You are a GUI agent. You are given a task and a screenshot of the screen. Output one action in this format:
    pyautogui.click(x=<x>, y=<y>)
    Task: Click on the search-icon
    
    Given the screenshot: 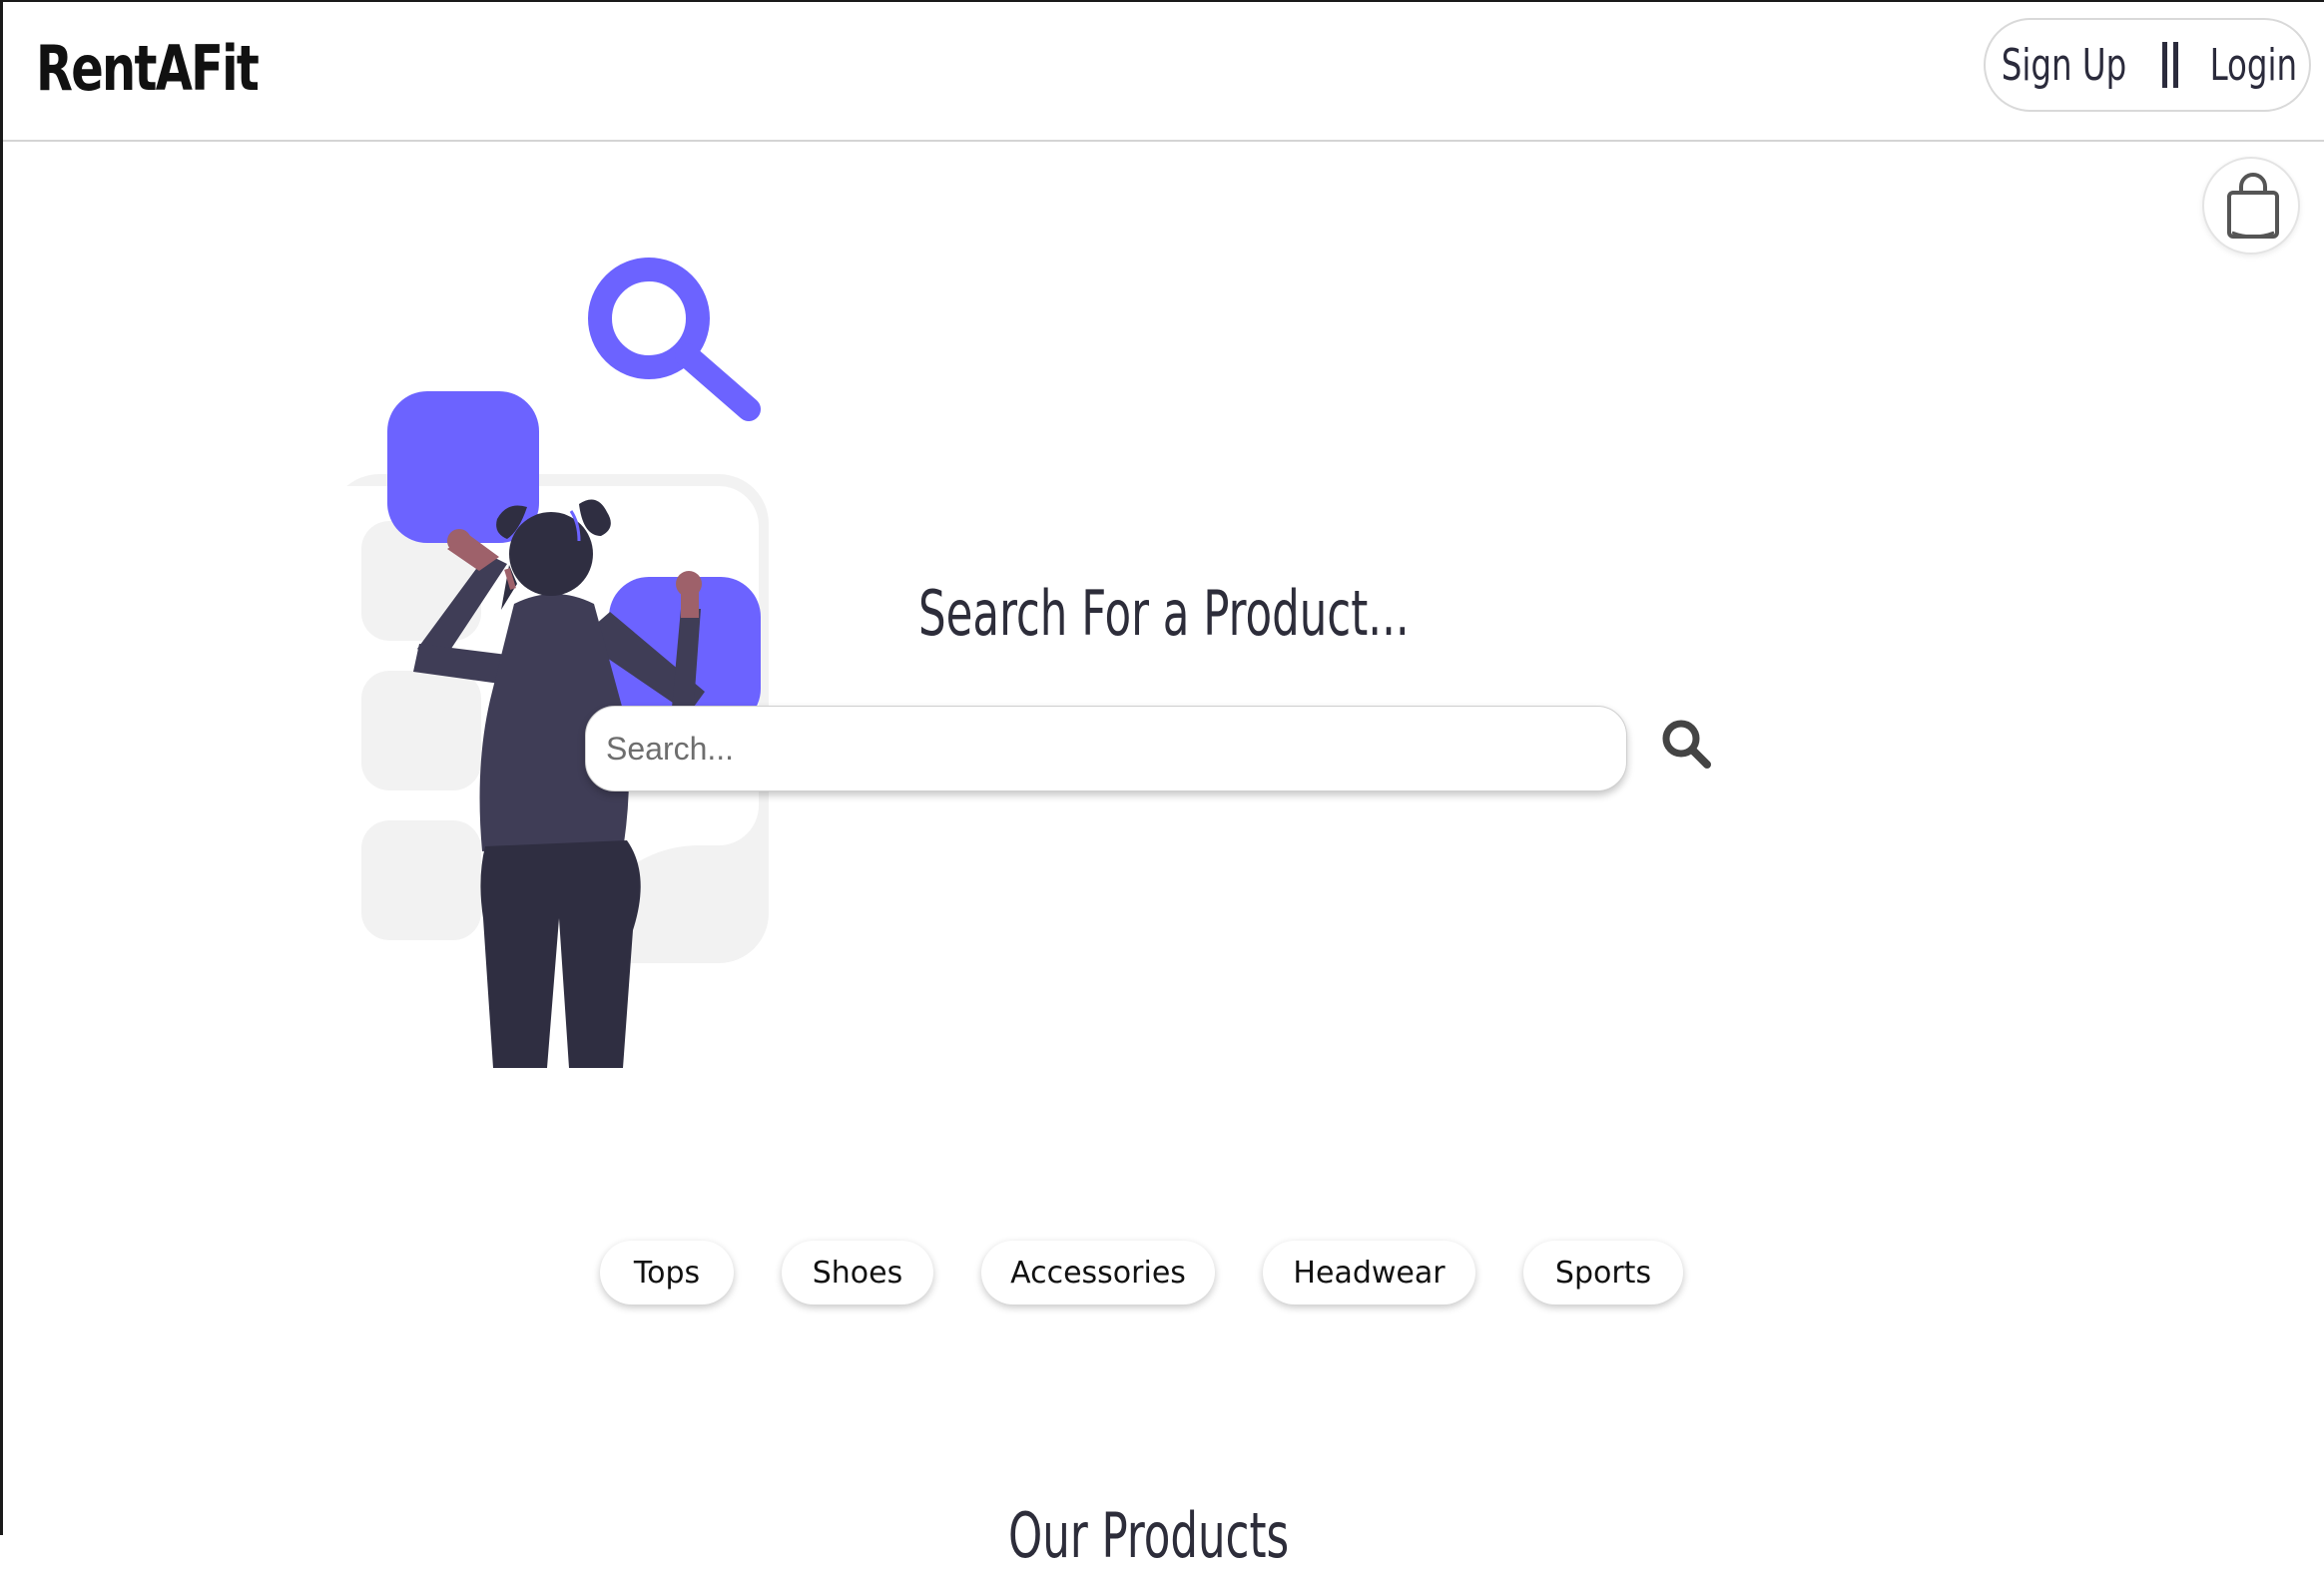 What is the action you would take?
    pyautogui.click(x=1687, y=745)
    